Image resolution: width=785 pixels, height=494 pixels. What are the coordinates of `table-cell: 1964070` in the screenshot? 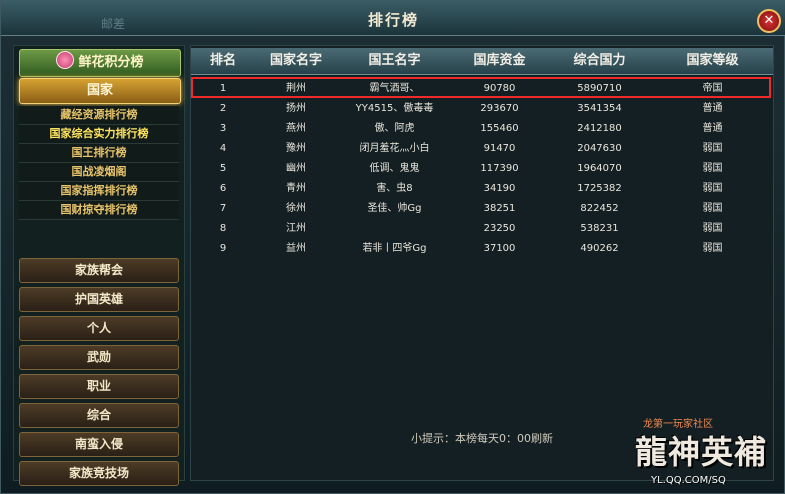 It's located at (599, 168).